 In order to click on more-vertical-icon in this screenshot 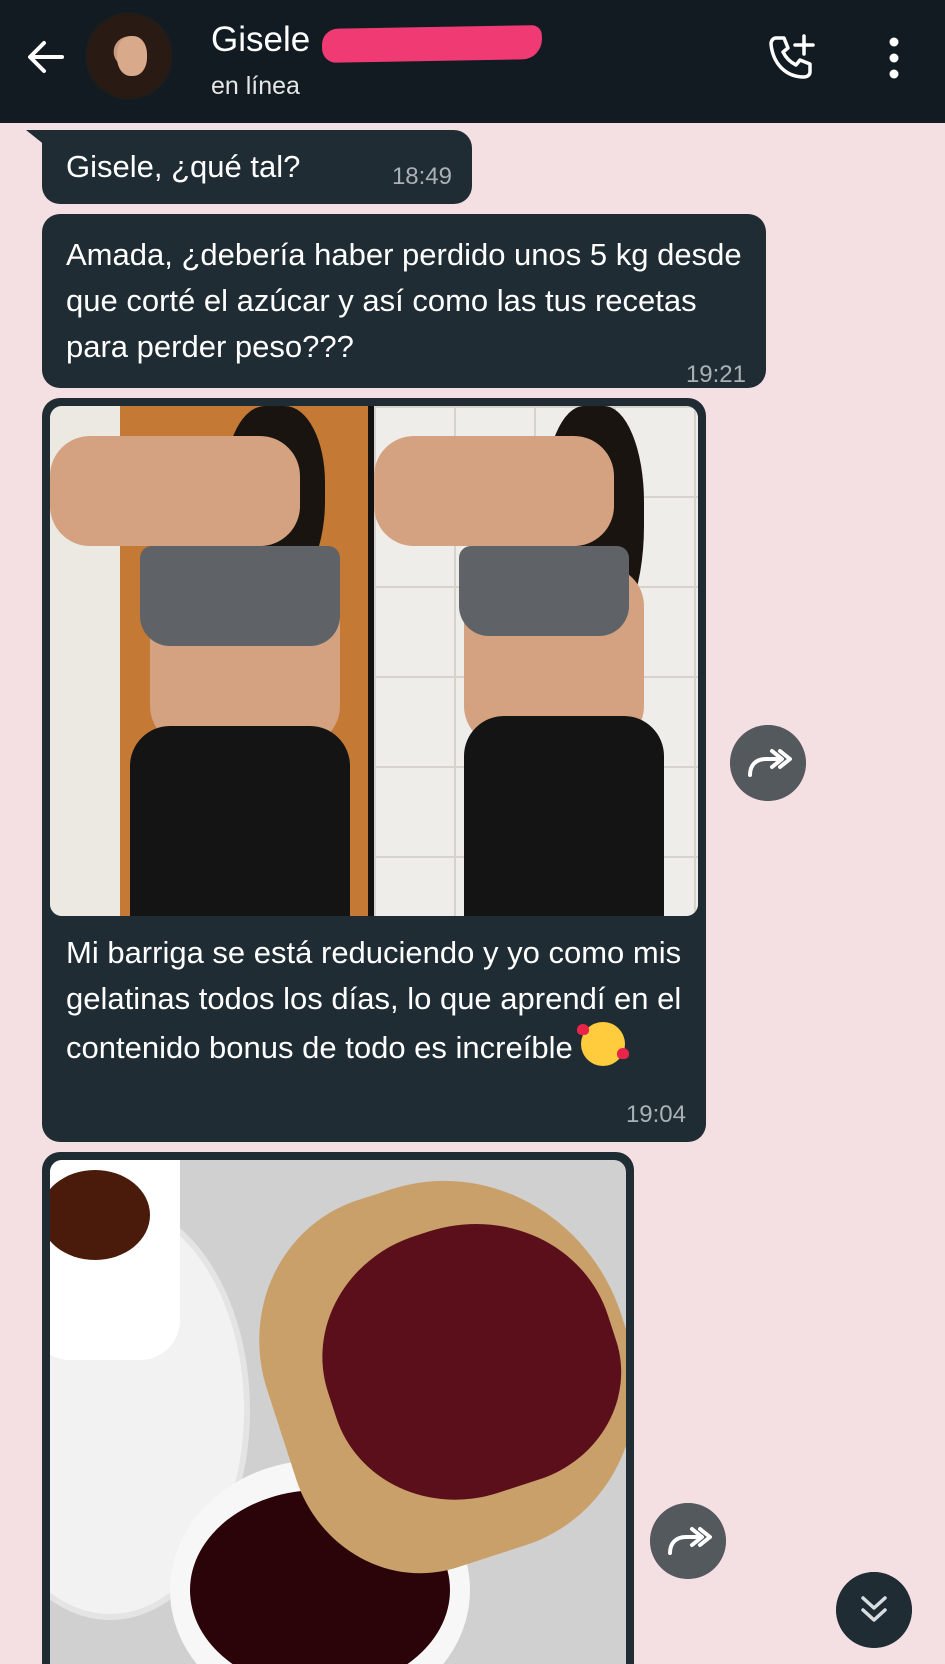, I will do `click(894, 58)`.